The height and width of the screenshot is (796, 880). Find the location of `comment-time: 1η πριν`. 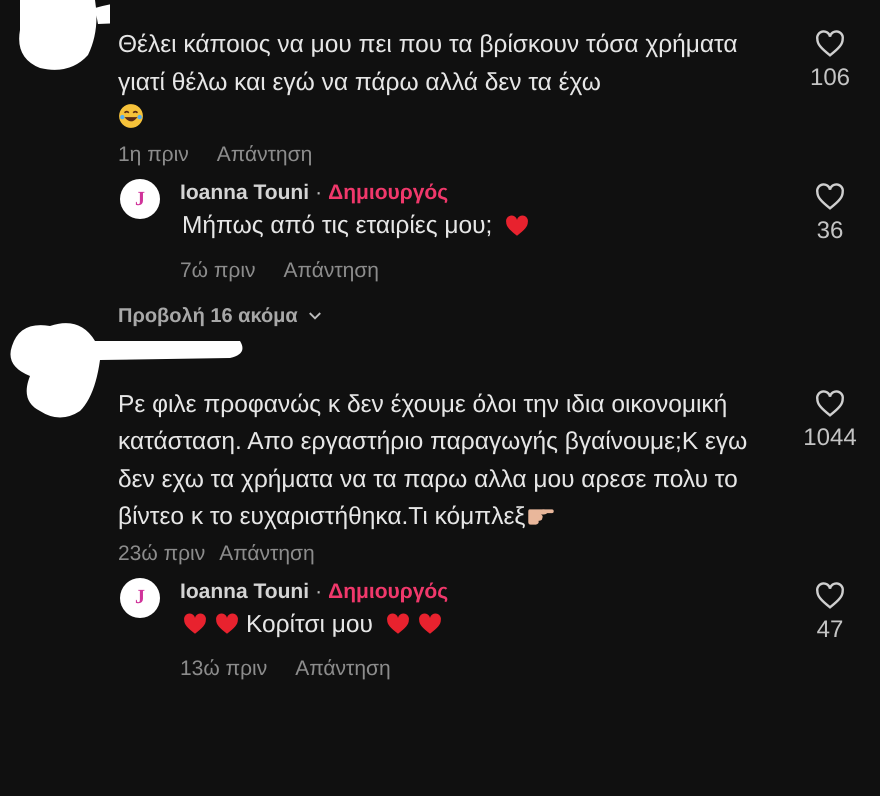

comment-time: 1η πριν is located at coordinates (153, 155).